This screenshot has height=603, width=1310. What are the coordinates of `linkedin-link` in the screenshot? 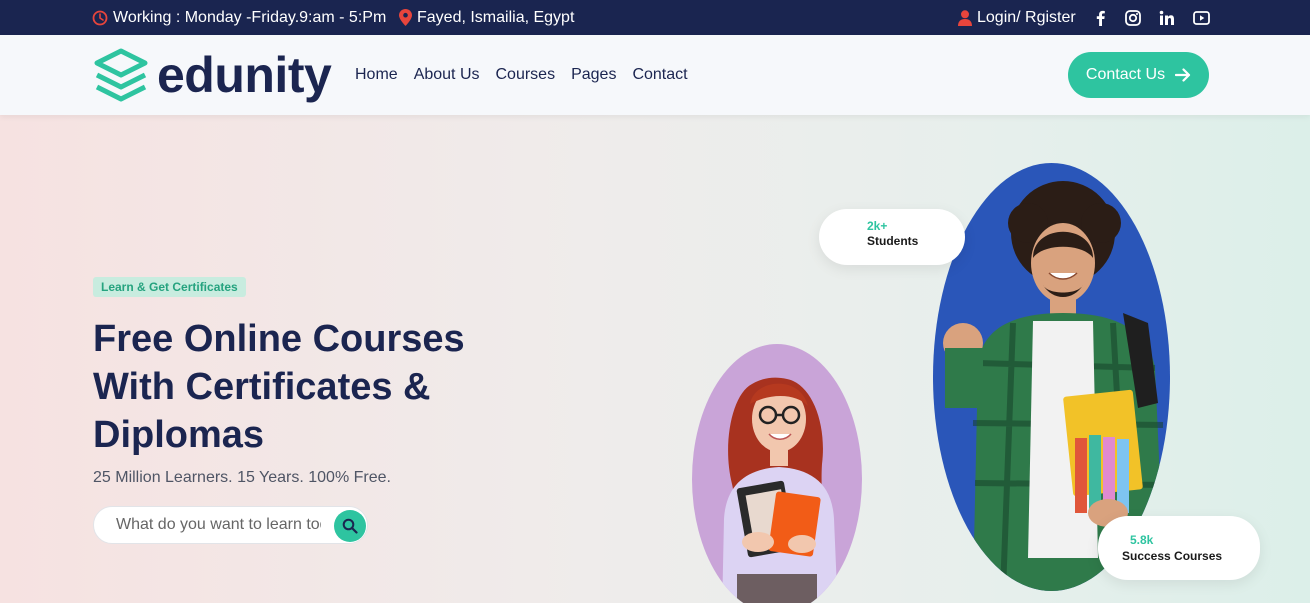 It's located at (1167, 17).